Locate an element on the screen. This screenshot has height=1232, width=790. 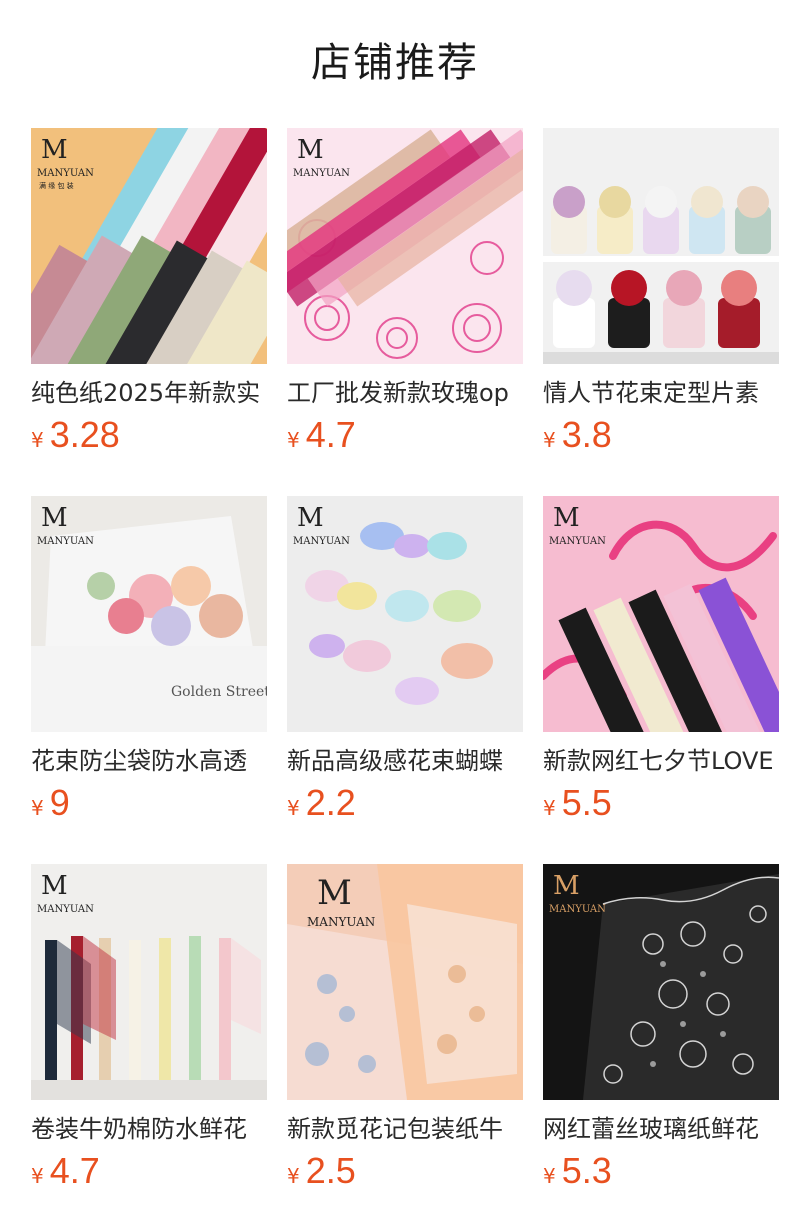
product-price: ¥3.8 is located at coordinates (661, 437).